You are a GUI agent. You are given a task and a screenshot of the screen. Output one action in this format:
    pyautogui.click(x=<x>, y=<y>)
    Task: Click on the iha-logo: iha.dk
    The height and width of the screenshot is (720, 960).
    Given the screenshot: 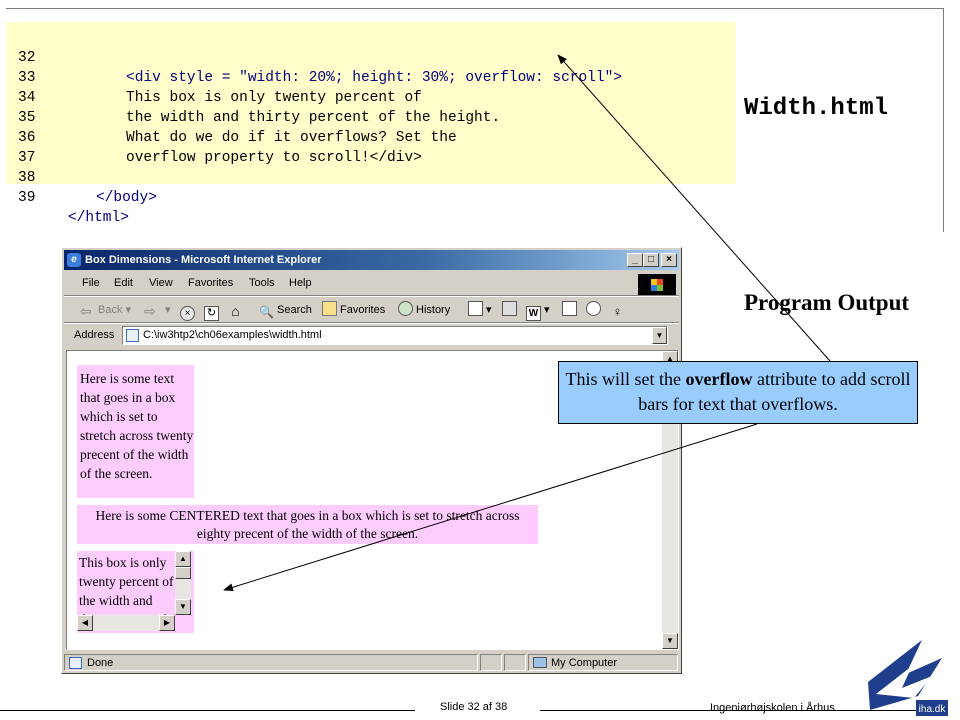 What is the action you would take?
    pyautogui.click(x=908, y=678)
    